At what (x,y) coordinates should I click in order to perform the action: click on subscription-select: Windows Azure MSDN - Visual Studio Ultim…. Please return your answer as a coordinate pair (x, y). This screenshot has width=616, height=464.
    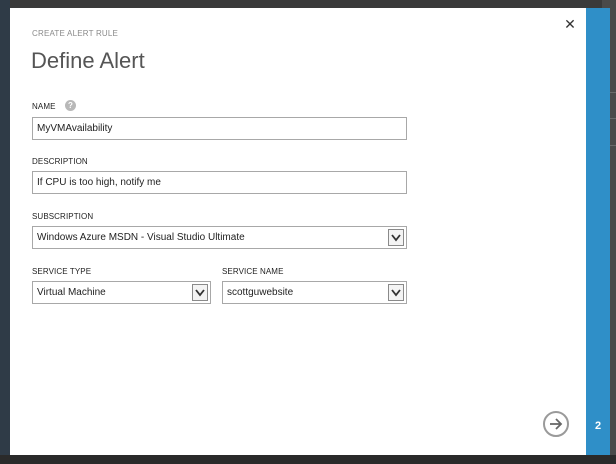
    Looking at the image, I should click on (219, 237).